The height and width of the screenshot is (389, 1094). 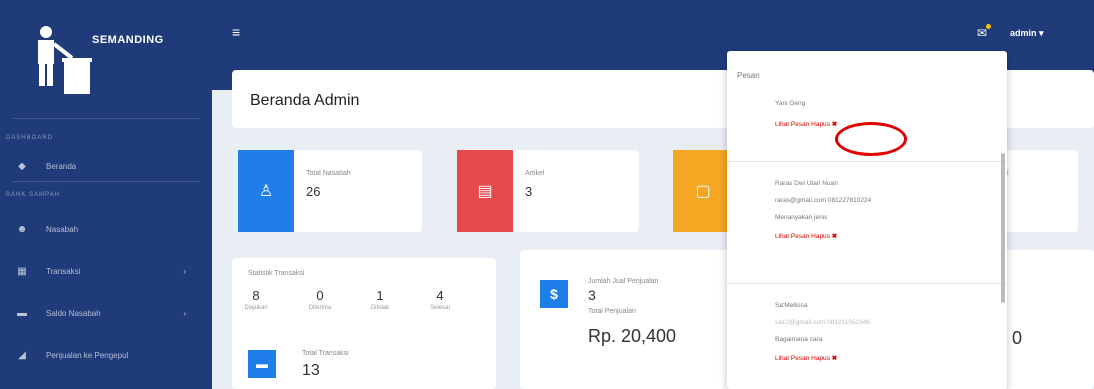 What do you see at coordinates (330, 191) in the screenshot?
I see `stat-card-nasabah: ♙ Total Nasabah 26` at bounding box center [330, 191].